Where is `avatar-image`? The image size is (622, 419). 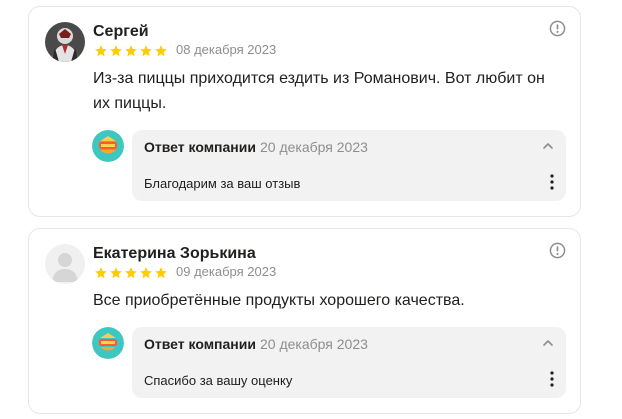 avatar-image is located at coordinates (65, 42).